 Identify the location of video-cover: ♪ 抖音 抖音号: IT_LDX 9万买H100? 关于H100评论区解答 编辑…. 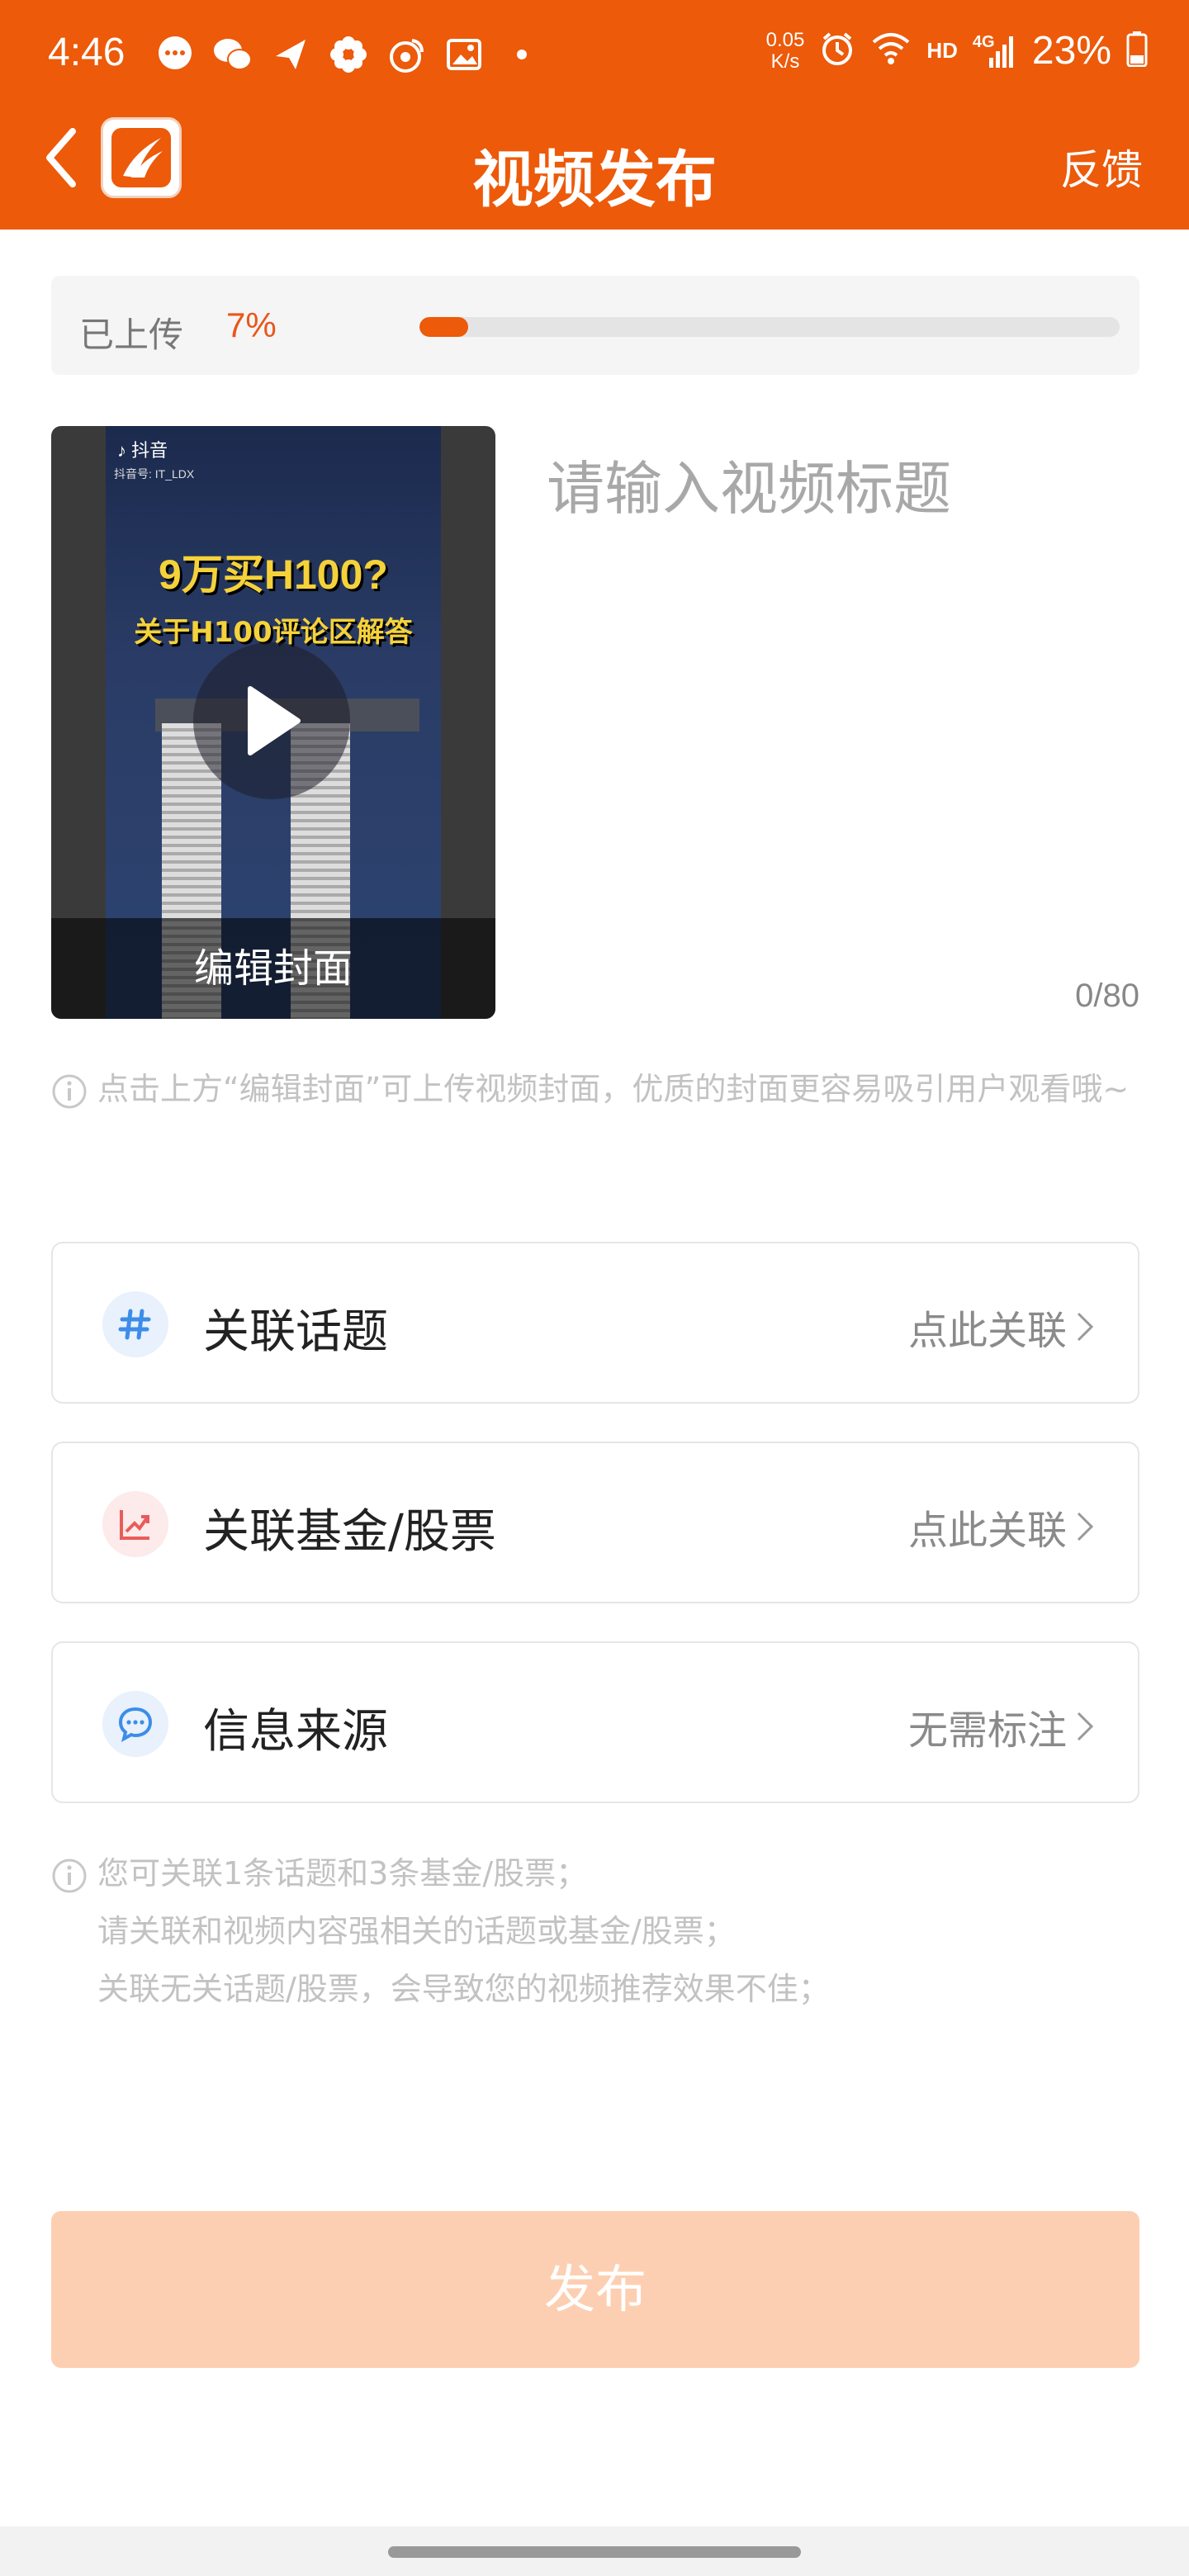
(273, 722).